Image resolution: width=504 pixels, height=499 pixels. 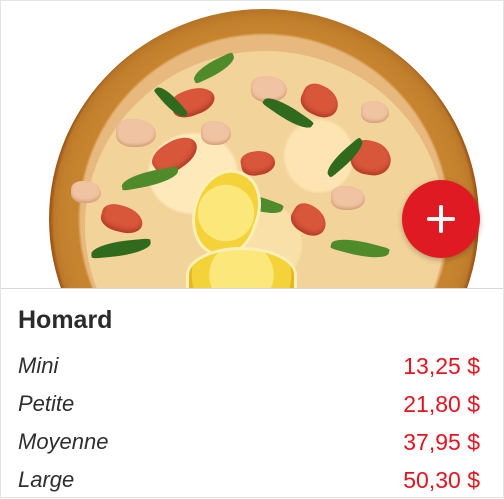 What do you see at coordinates (46, 479) in the screenshot?
I see `size-name: Large` at bounding box center [46, 479].